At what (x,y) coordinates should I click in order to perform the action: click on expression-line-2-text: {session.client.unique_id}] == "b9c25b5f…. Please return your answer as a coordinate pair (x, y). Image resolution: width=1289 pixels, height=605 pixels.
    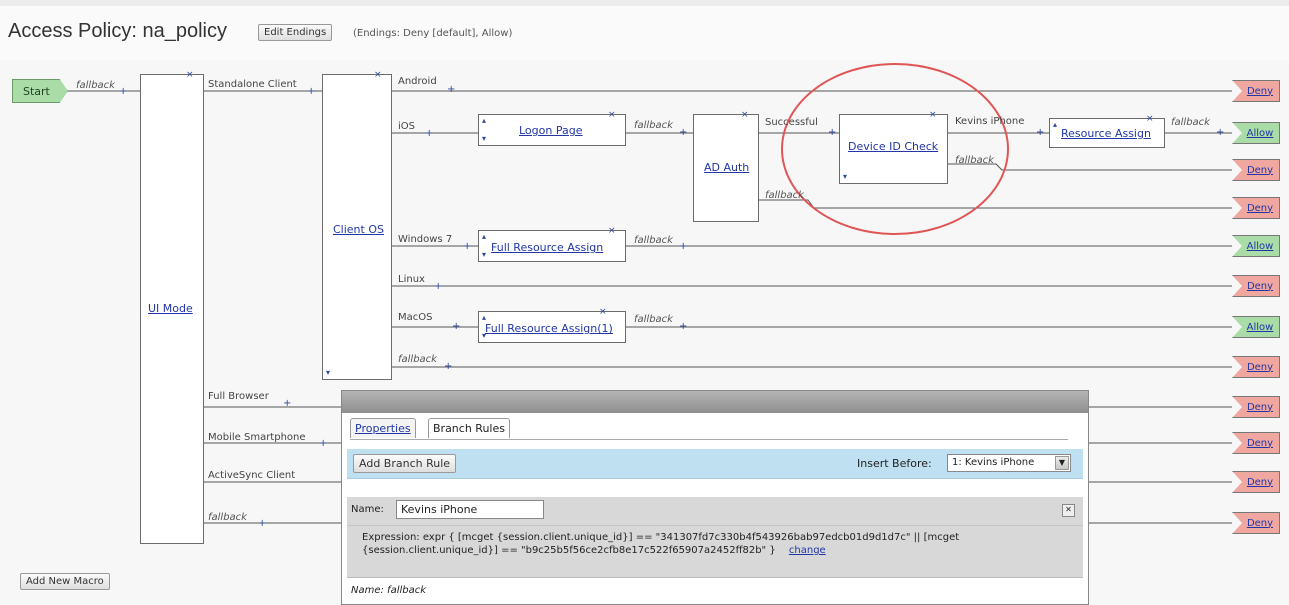
    Looking at the image, I should click on (569, 550).